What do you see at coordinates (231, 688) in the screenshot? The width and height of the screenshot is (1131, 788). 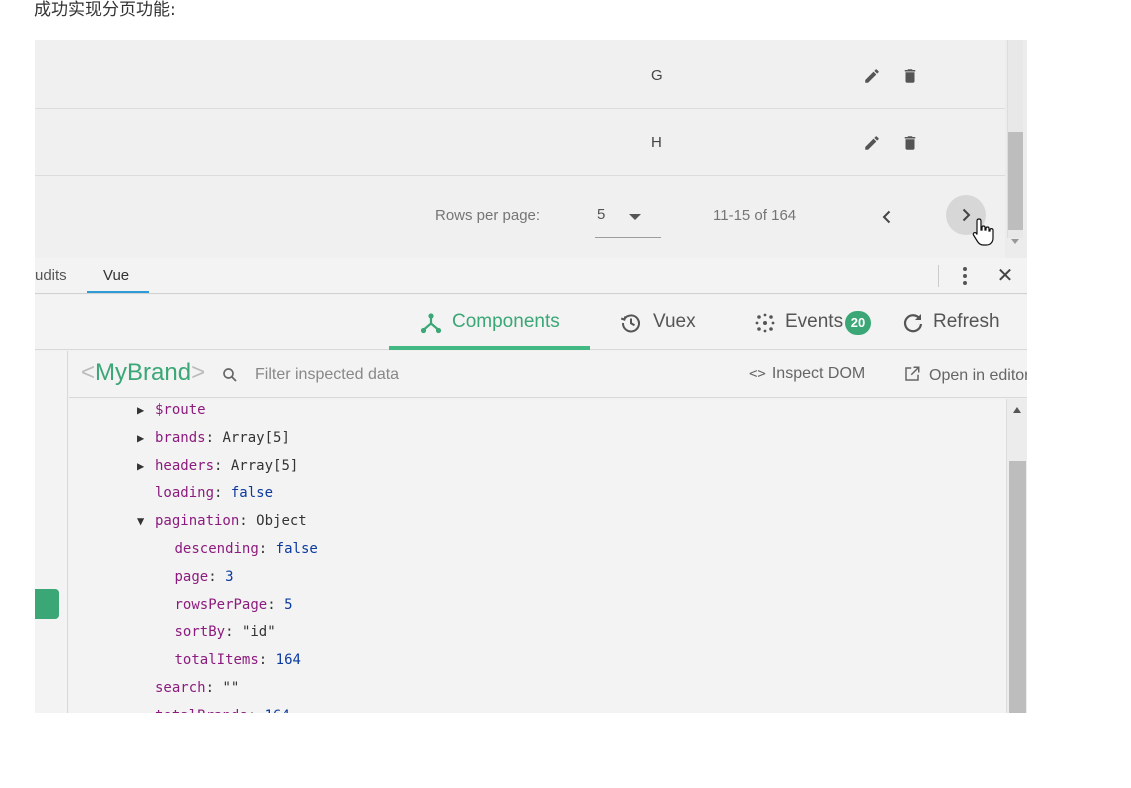 I see `state-value: ""` at bounding box center [231, 688].